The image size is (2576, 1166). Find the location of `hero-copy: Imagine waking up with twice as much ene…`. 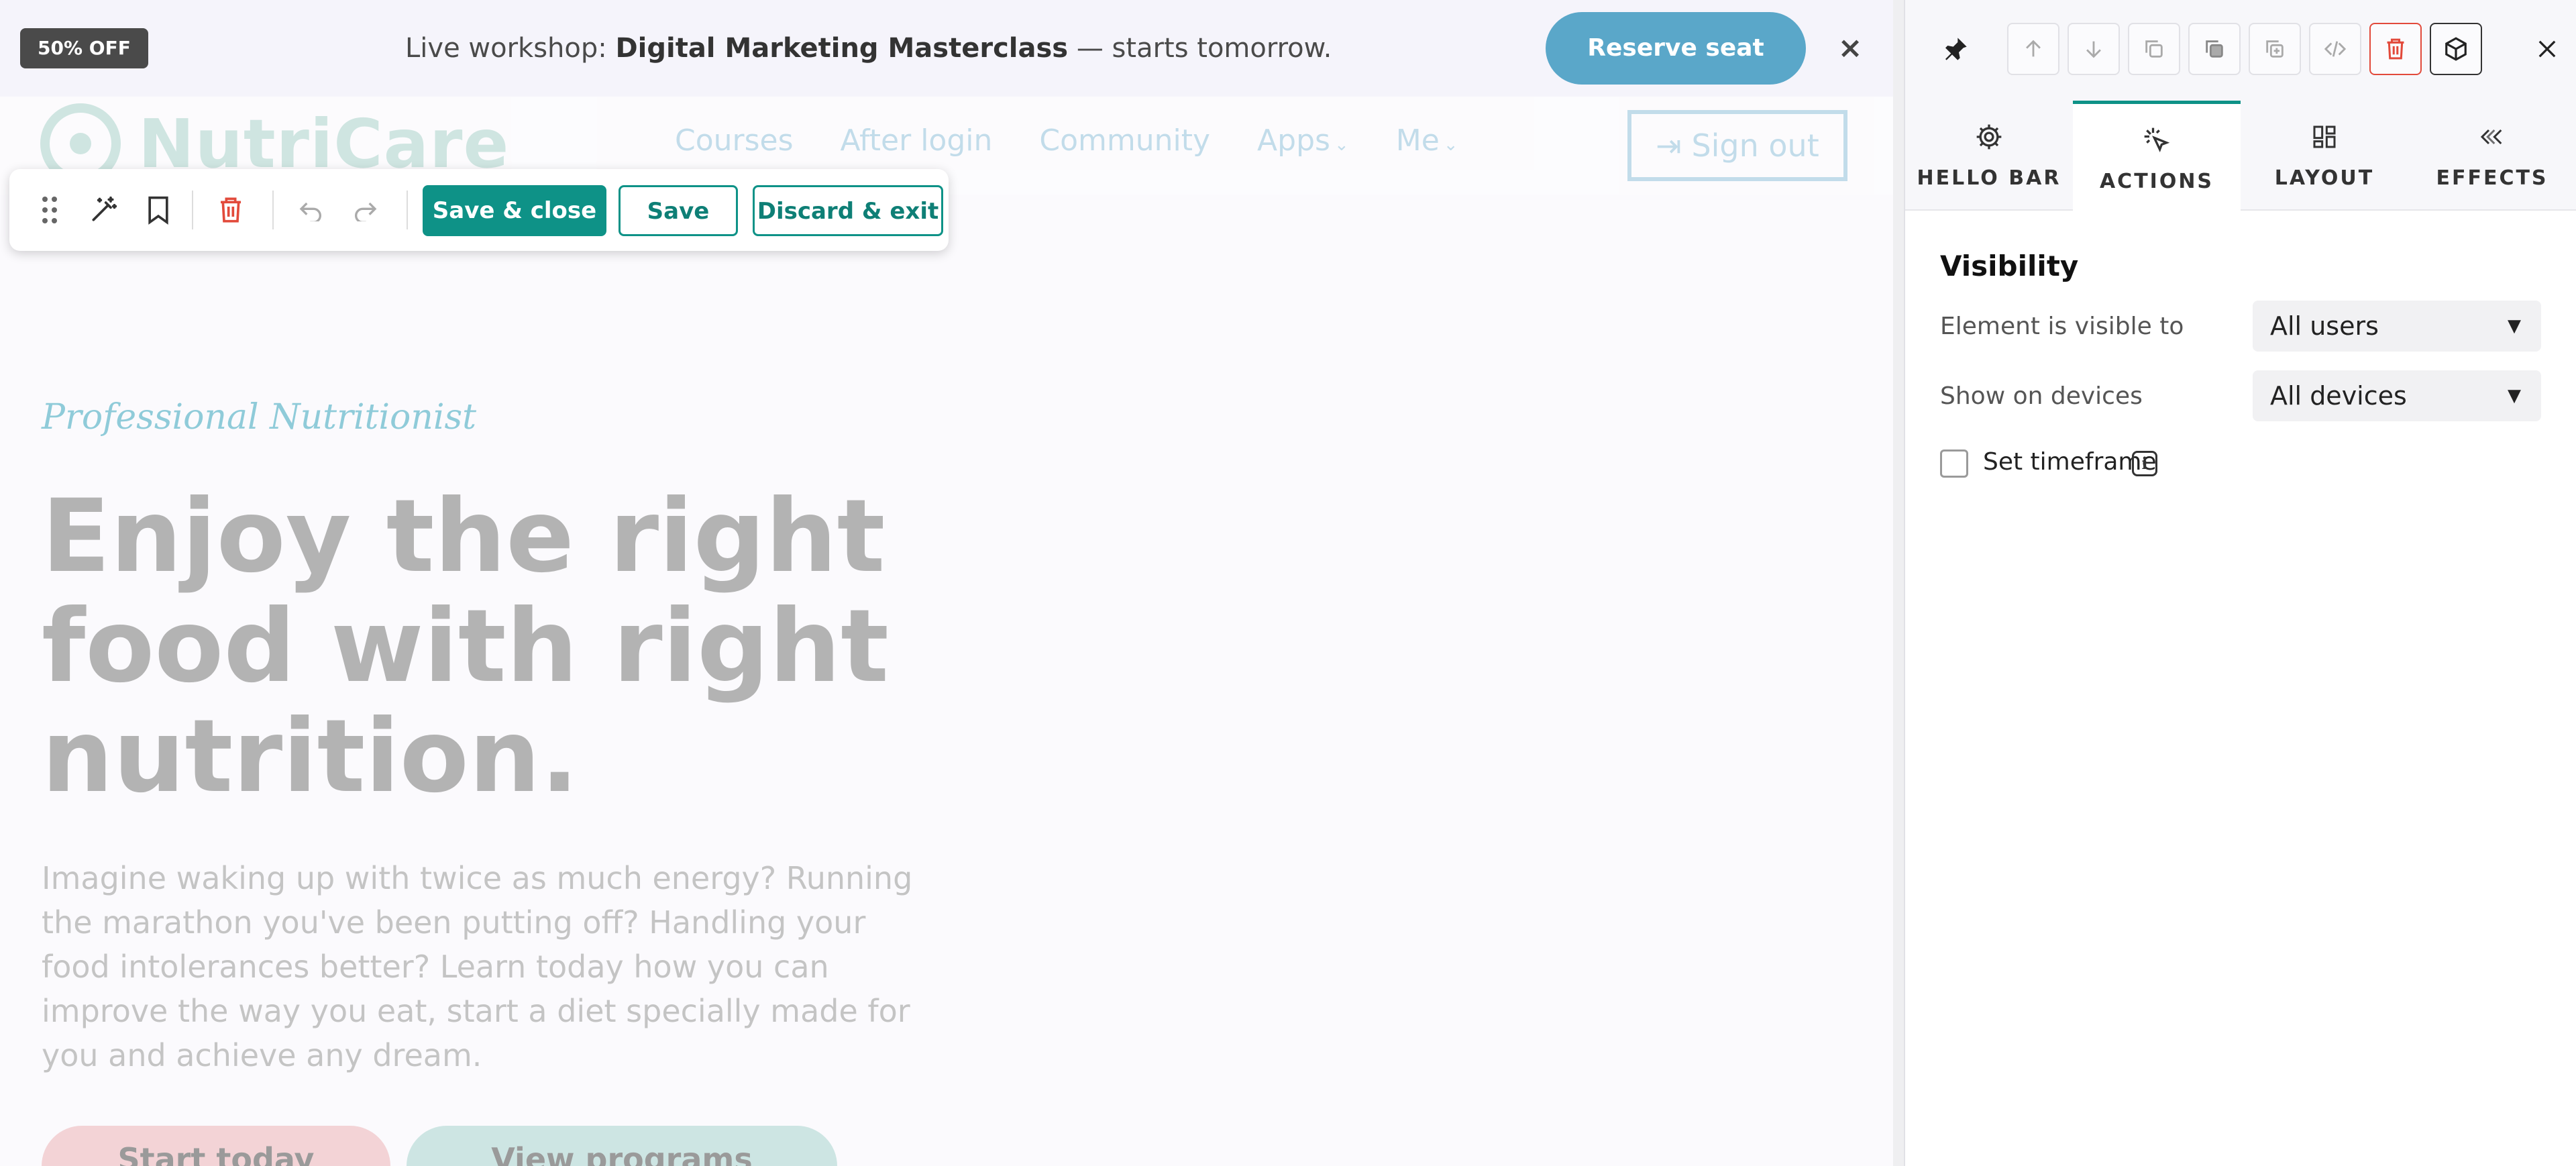

hero-copy: Imagine waking up with twice as much ene… is located at coordinates (477, 966).